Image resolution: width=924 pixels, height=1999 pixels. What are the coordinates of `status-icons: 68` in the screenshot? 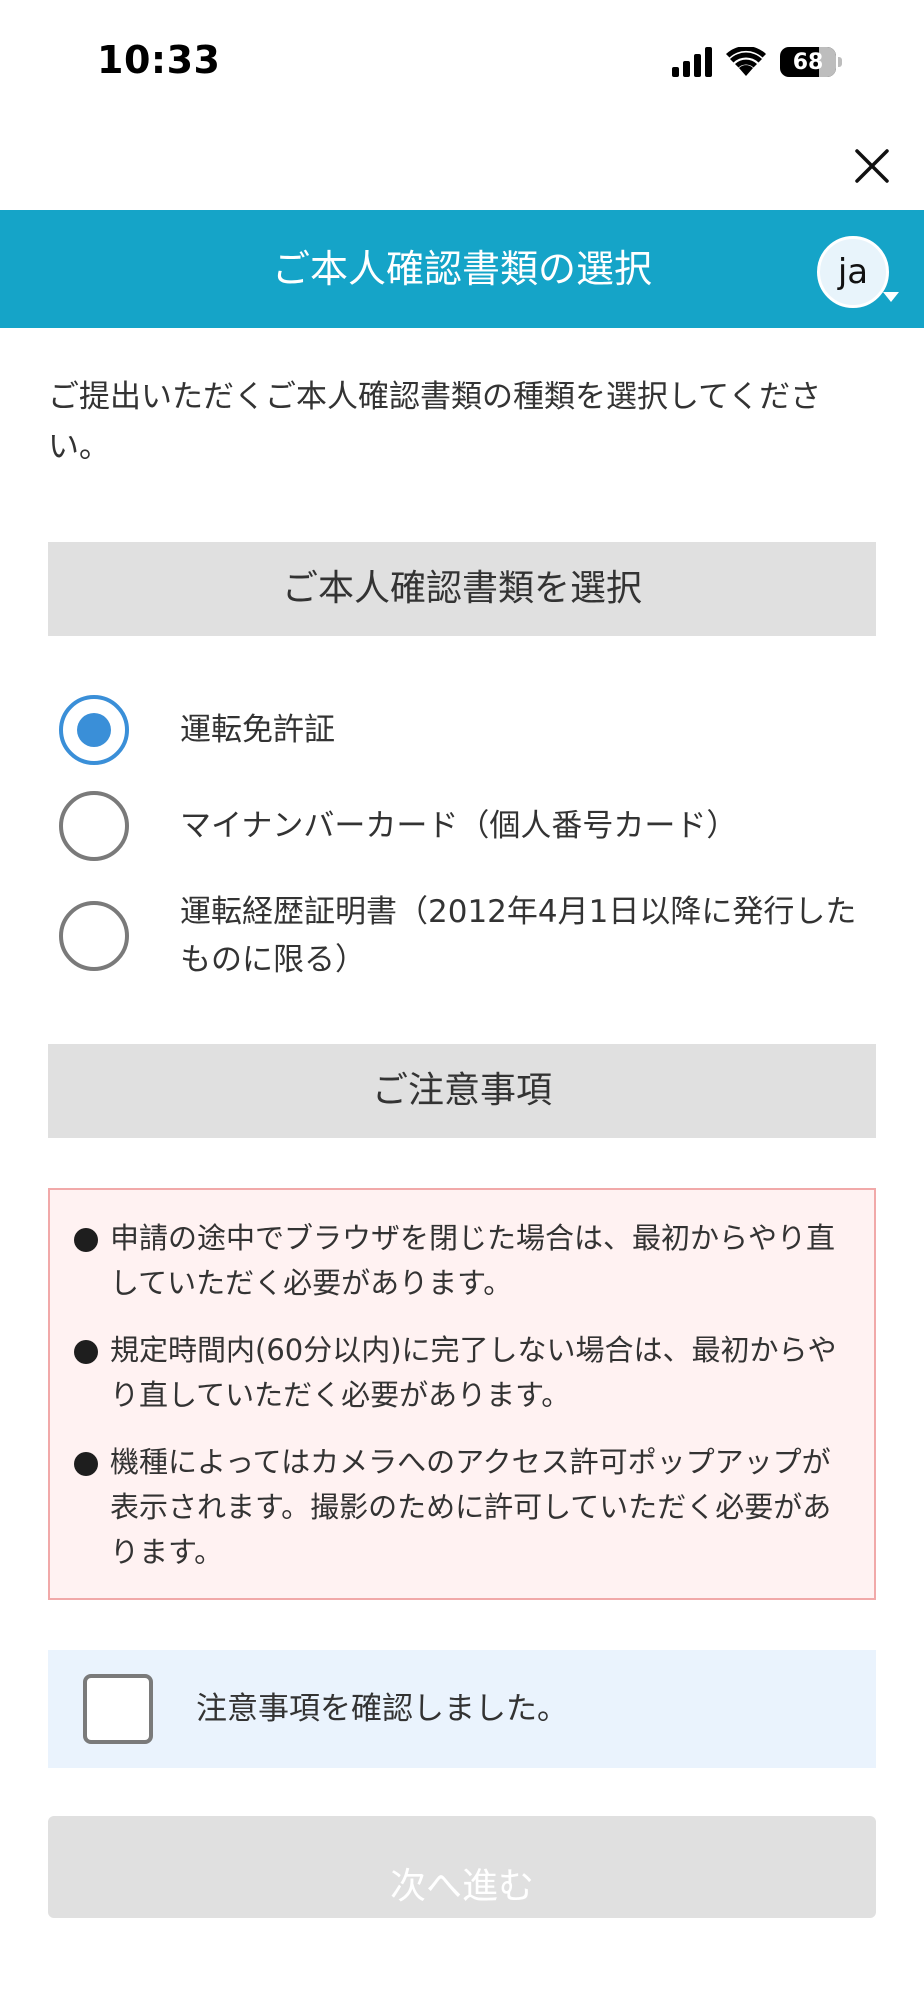 It's located at (757, 62).